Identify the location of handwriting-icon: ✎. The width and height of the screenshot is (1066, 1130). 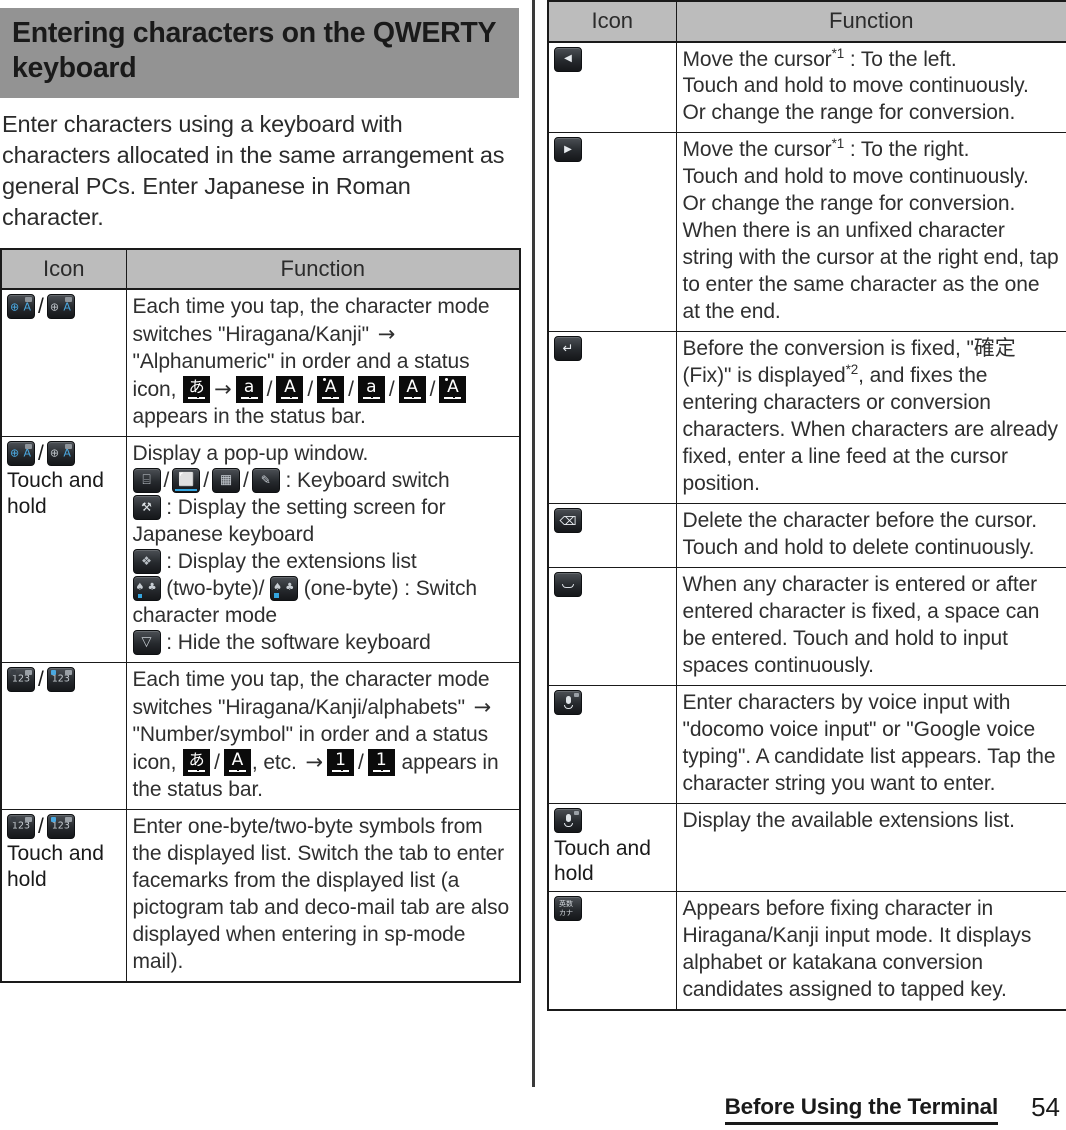
(265, 480).